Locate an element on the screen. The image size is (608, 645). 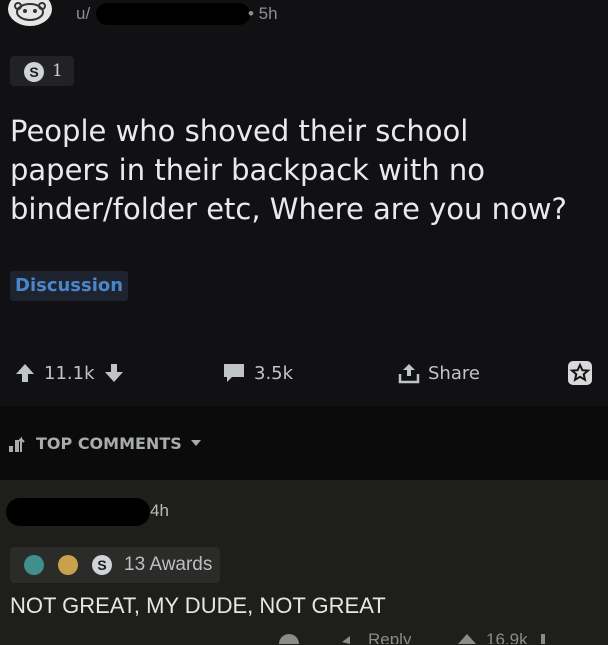
awards-label: 13 Awards is located at coordinates (168, 564).